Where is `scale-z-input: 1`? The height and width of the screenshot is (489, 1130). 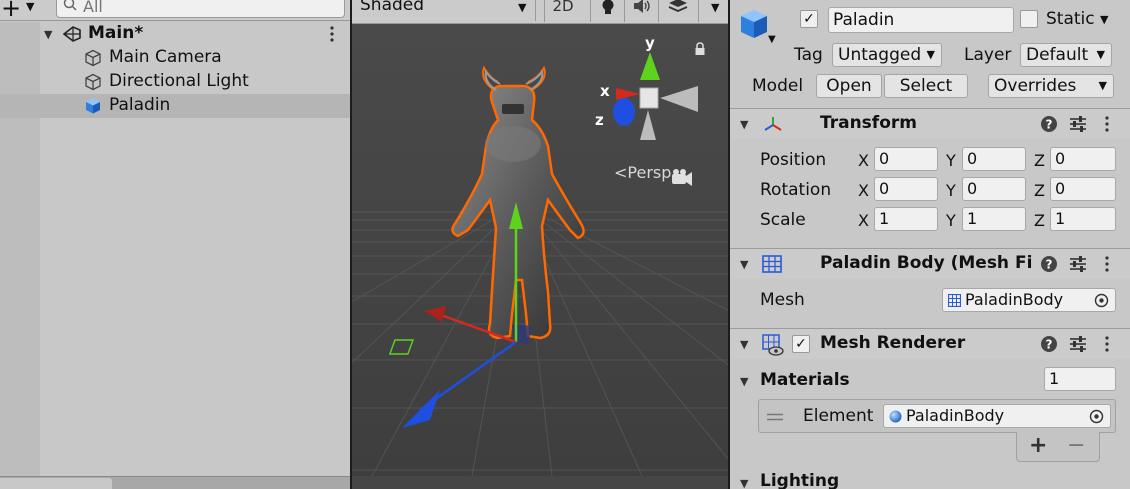
scale-z-input: 1 is located at coordinates (1083, 219).